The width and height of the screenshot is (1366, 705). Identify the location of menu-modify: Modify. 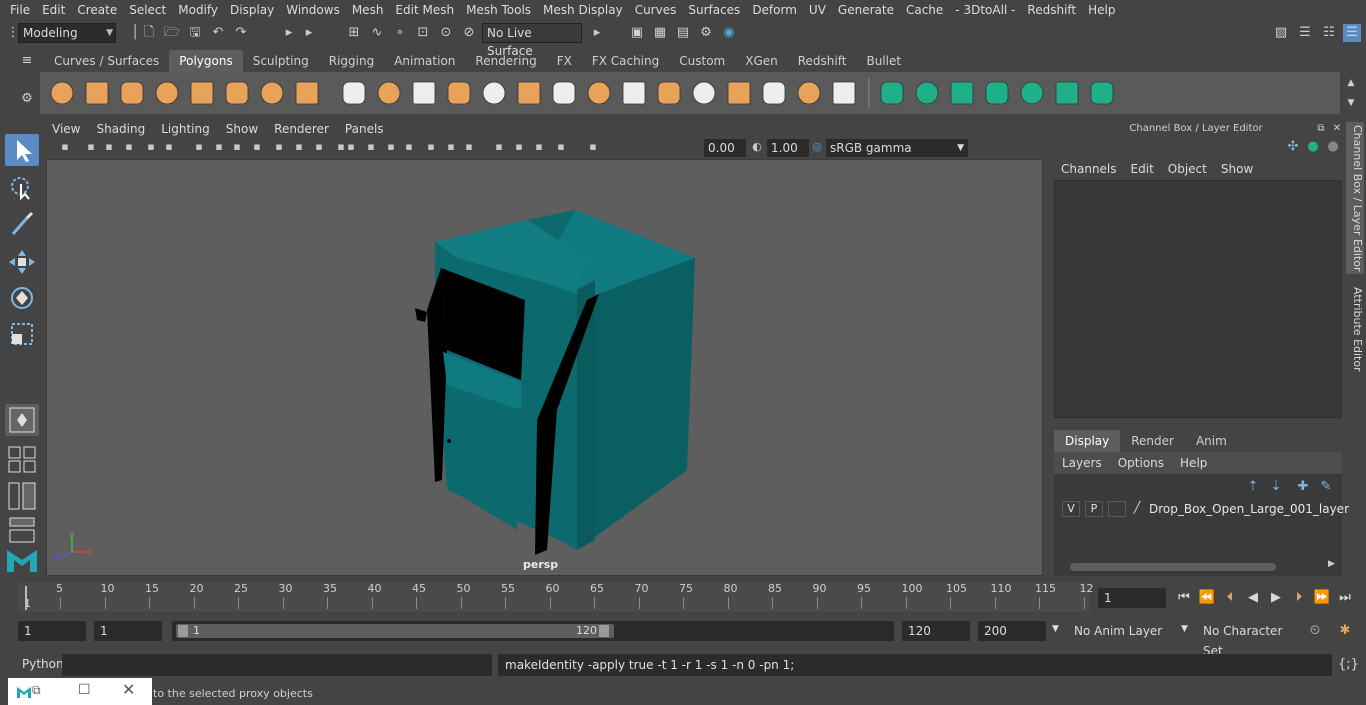
(198, 10).